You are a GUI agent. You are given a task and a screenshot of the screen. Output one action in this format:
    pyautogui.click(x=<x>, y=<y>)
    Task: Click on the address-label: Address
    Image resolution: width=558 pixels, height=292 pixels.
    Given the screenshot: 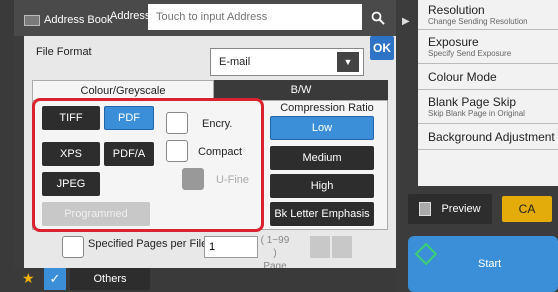 What is the action you would take?
    pyautogui.click(x=130, y=16)
    